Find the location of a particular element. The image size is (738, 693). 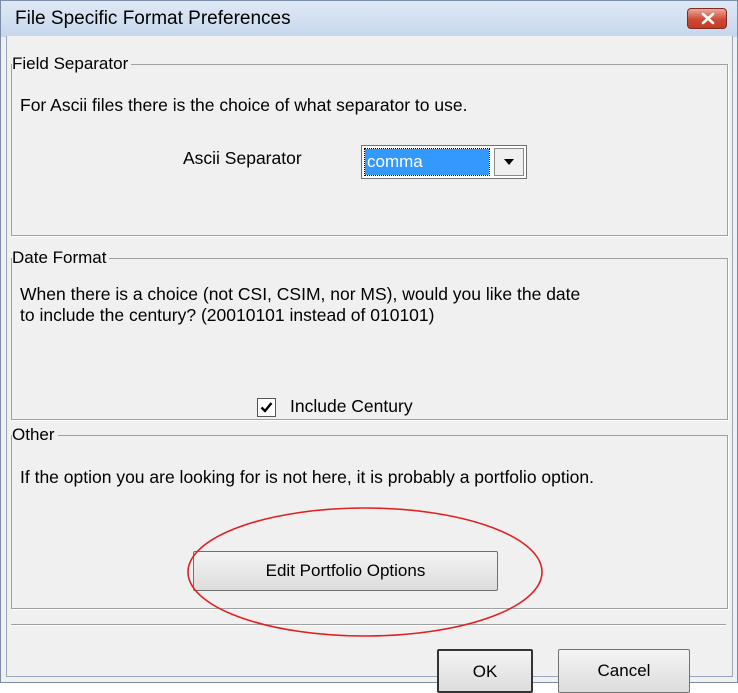

include-century-label: Include Century is located at coordinates (351, 406).